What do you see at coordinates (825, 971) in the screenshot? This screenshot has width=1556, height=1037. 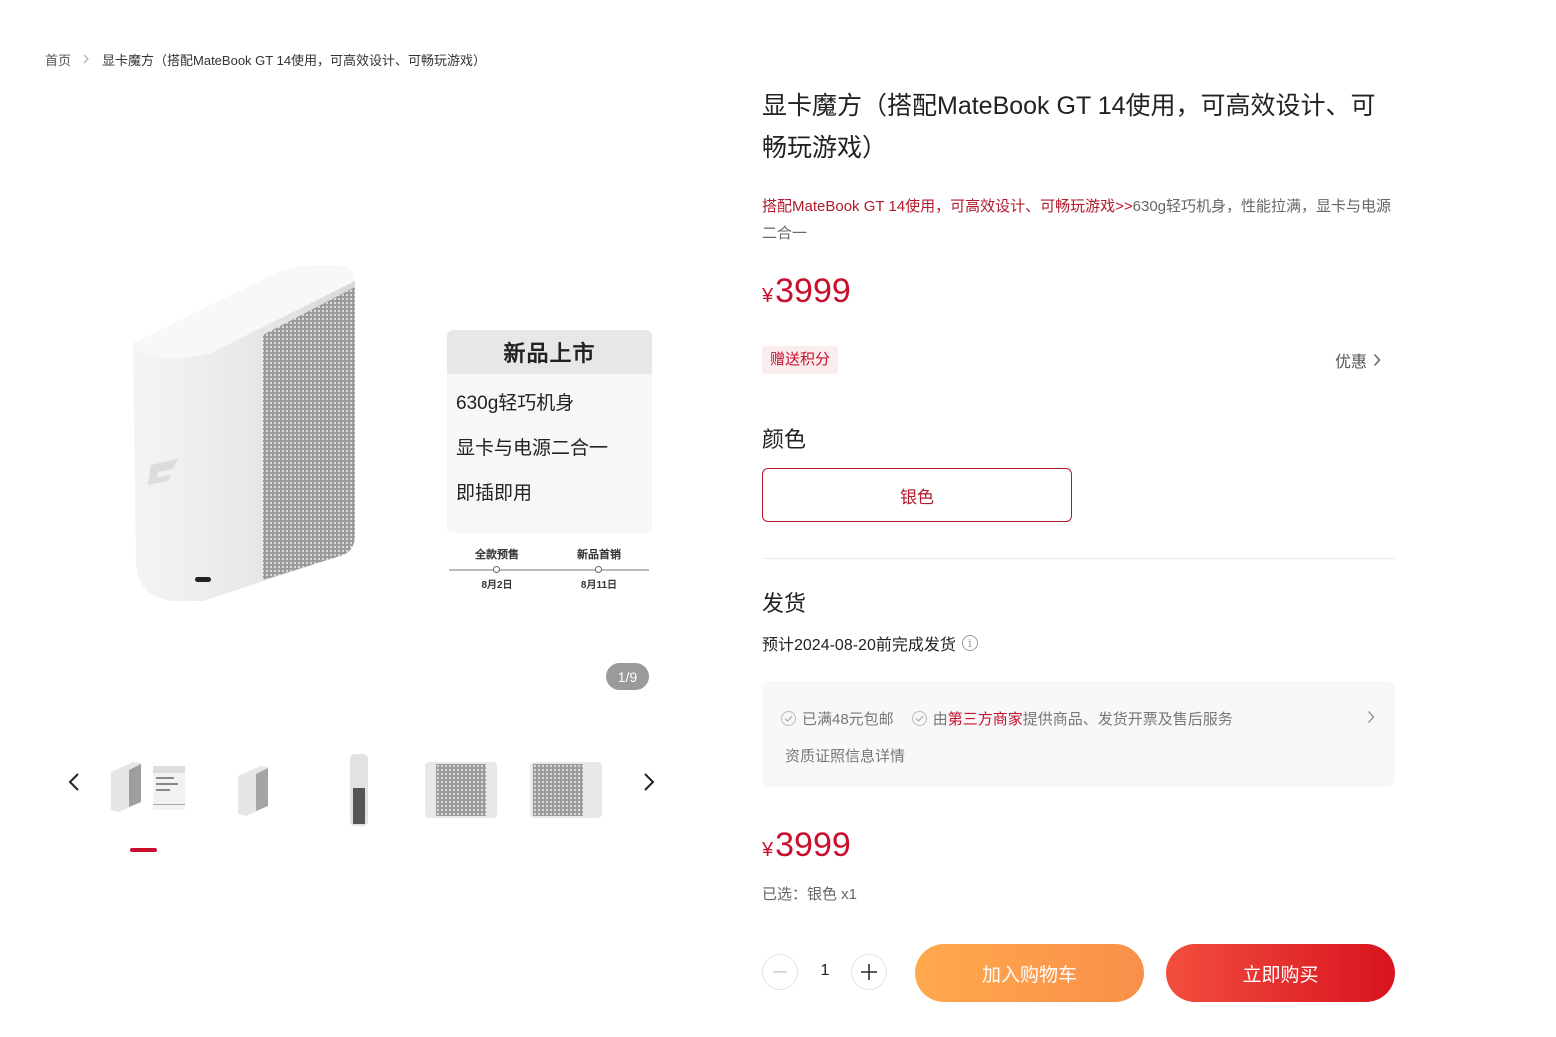 I see `quantity-value: 1` at bounding box center [825, 971].